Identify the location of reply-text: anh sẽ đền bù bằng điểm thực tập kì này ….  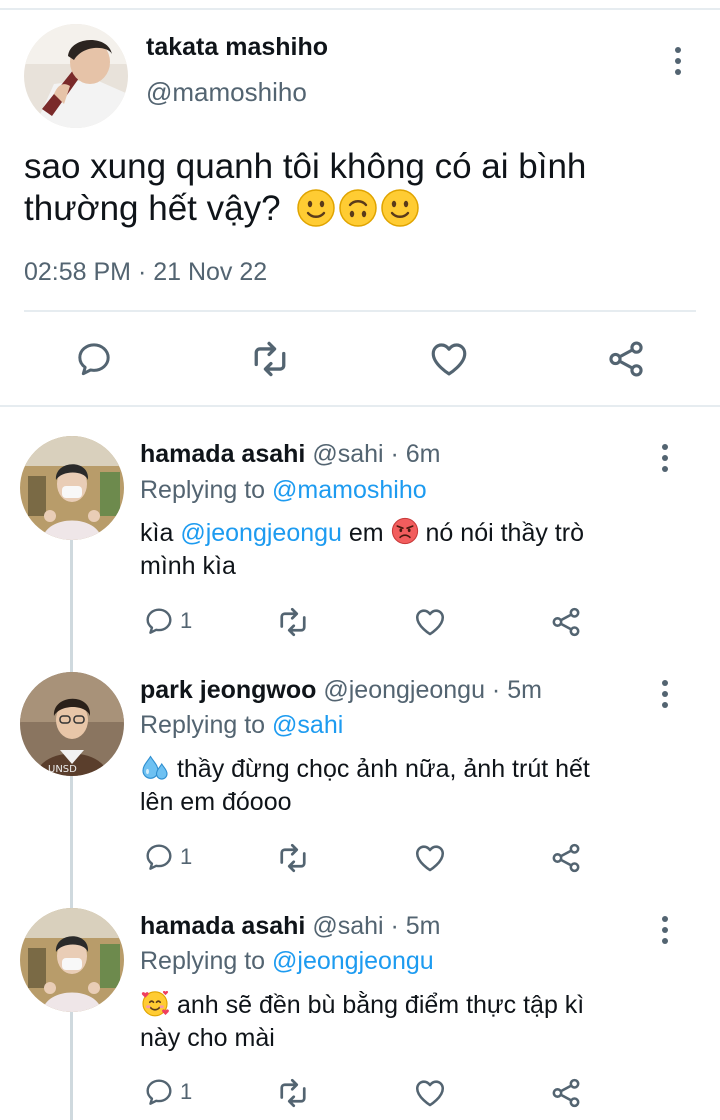
(362, 1022).